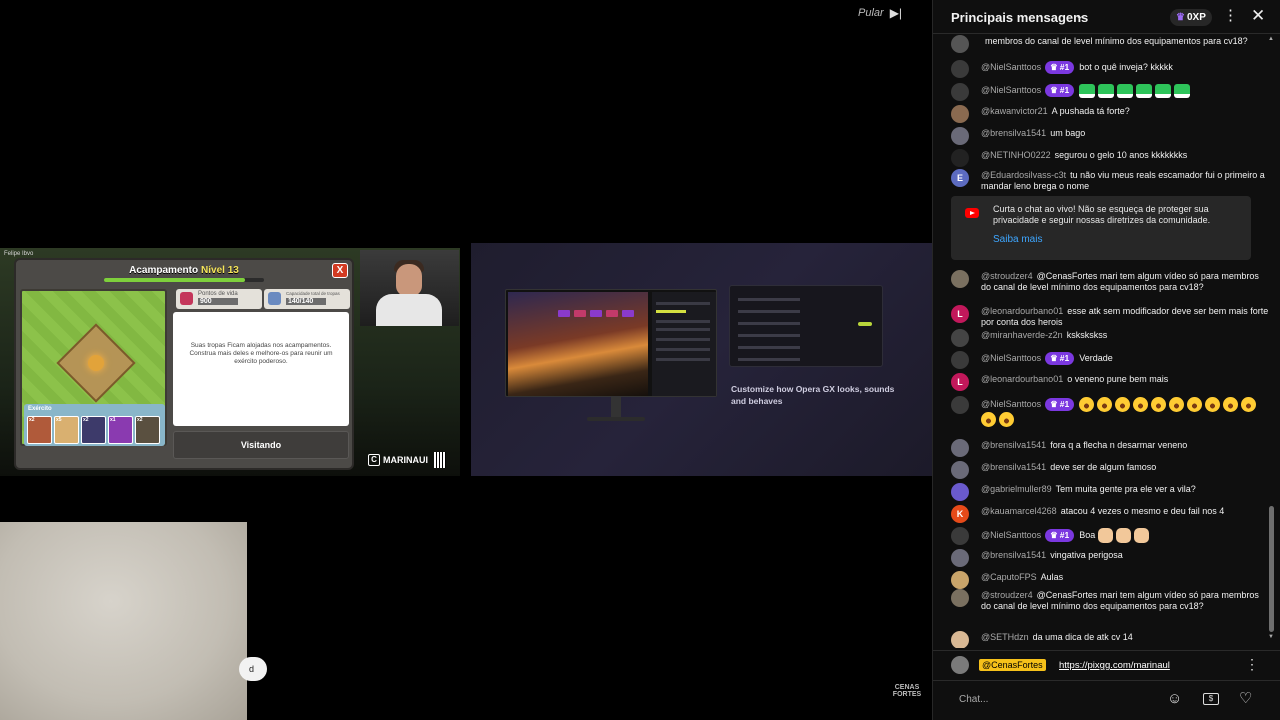  I want to click on heart-icon: ♡, so click(1245, 699).